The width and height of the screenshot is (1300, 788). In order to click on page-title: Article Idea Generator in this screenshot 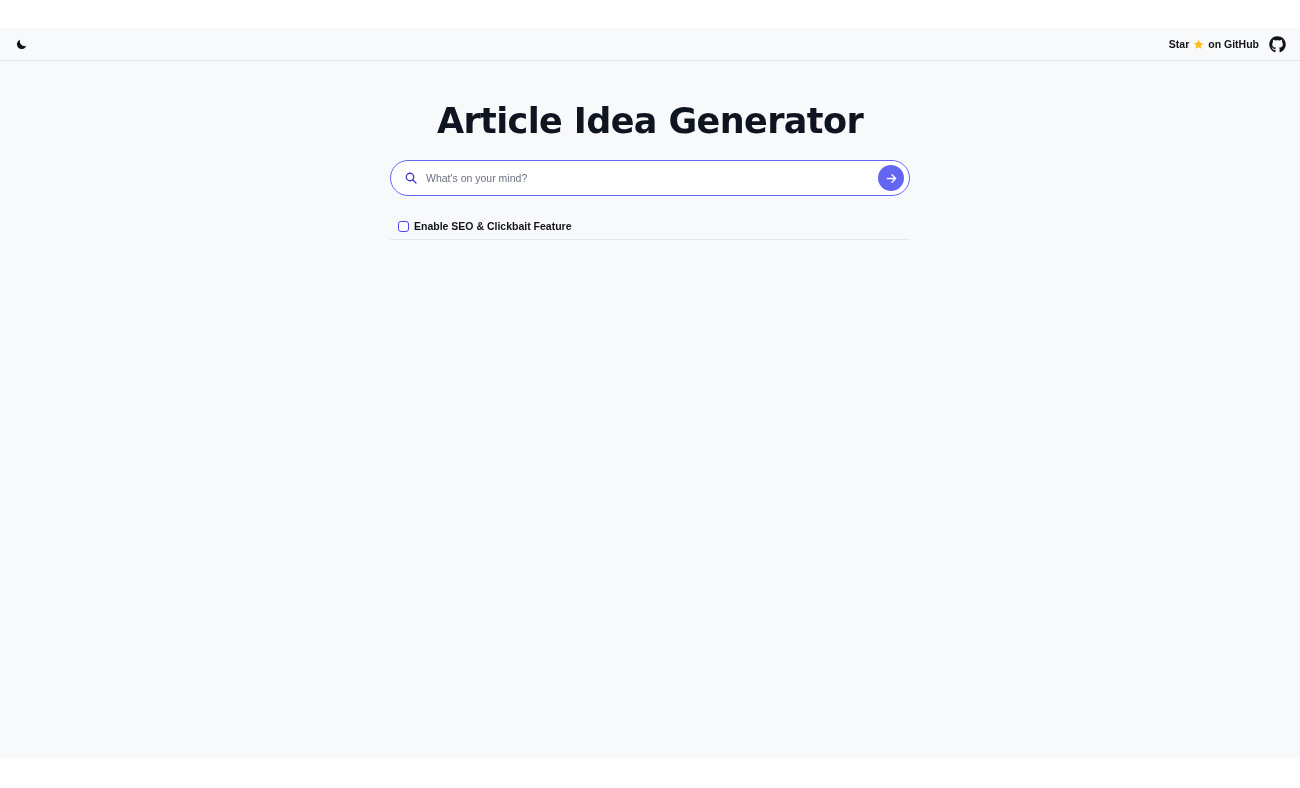, I will do `click(650, 121)`.